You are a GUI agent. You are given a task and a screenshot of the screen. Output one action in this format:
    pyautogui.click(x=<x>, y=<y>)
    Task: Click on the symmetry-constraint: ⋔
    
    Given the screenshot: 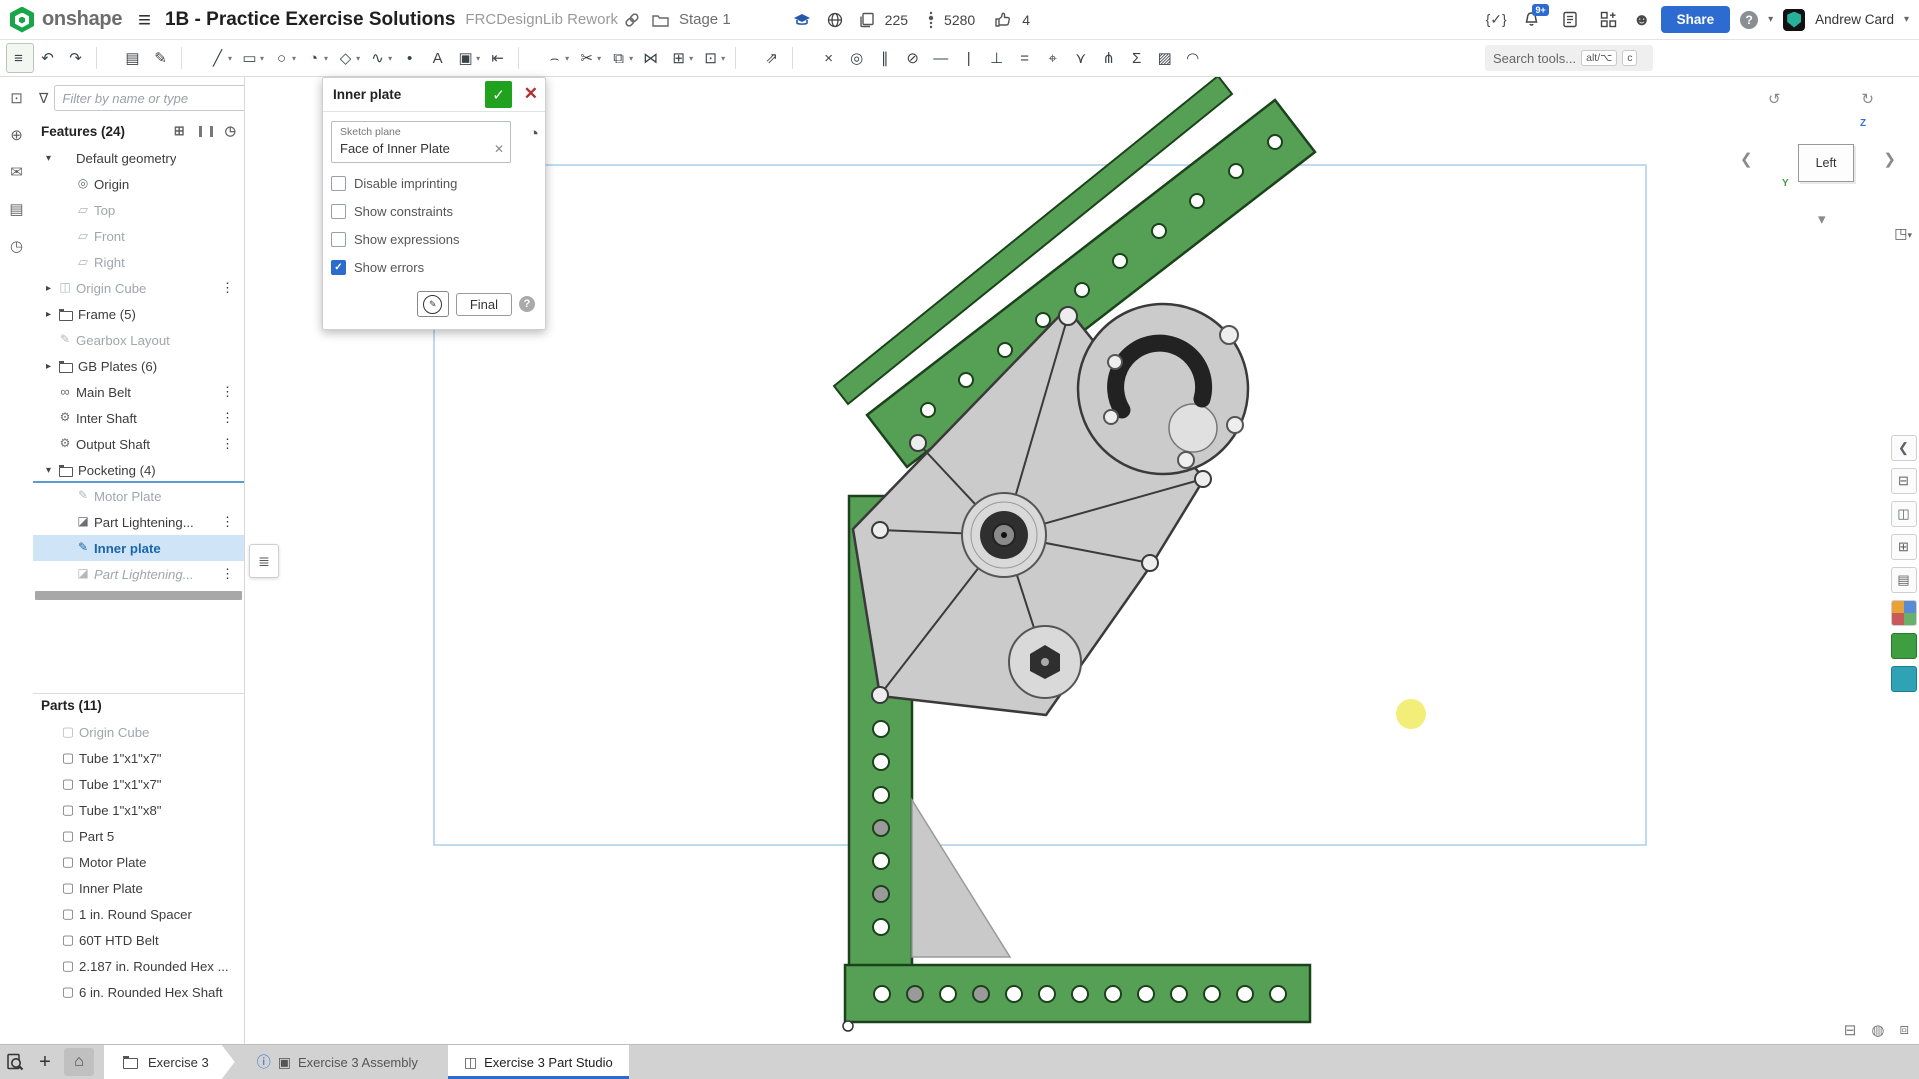 What is the action you would take?
    pyautogui.click(x=1110, y=58)
    